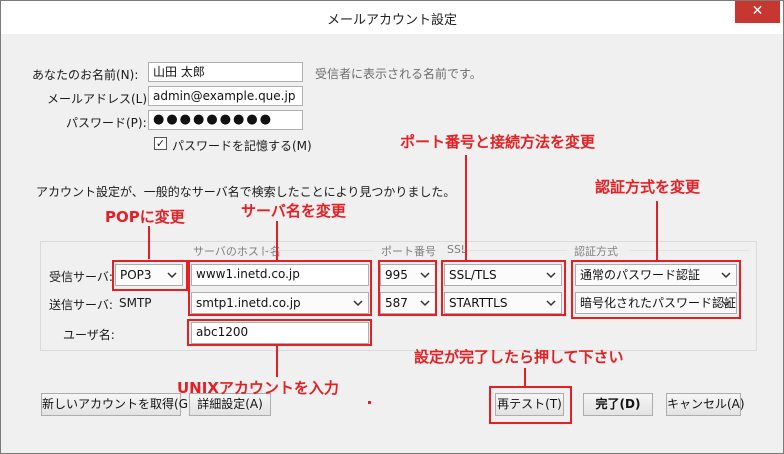 The height and width of the screenshot is (454, 784). Describe the element at coordinates (530, 405) in the screenshot. I see `highlight-retest-button` at that location.